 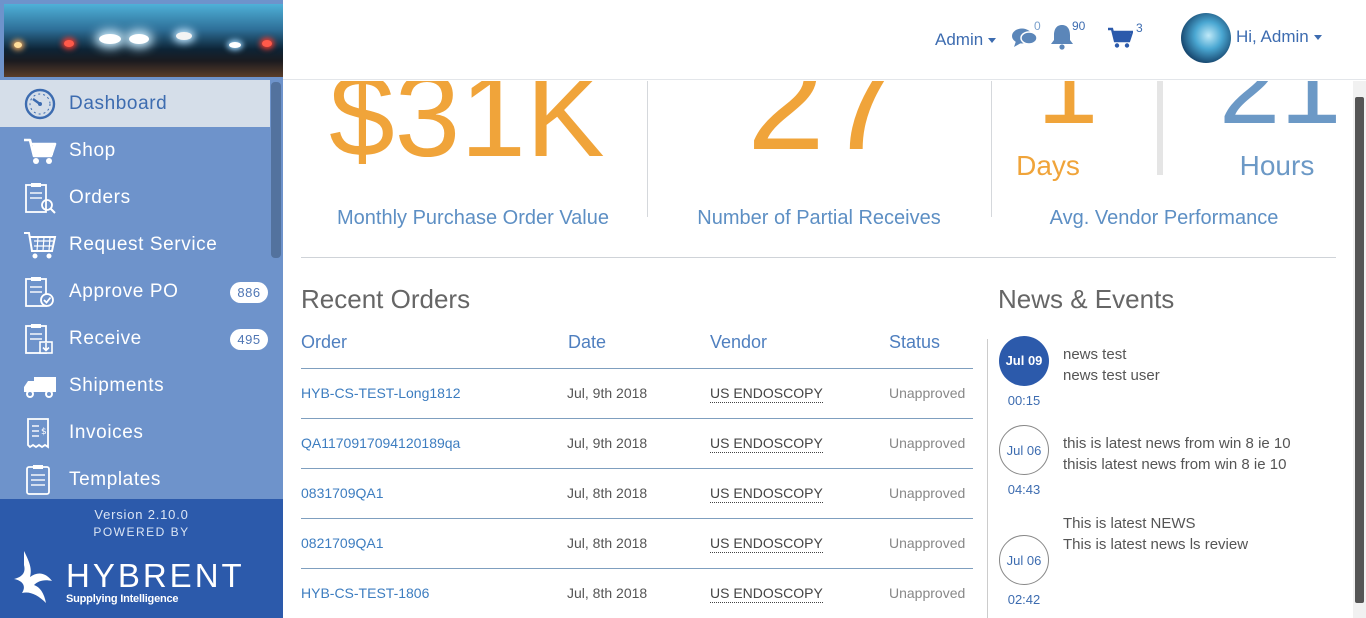 I want to click on news-date-badge: Jul 06, so click(x=1024, y=450).